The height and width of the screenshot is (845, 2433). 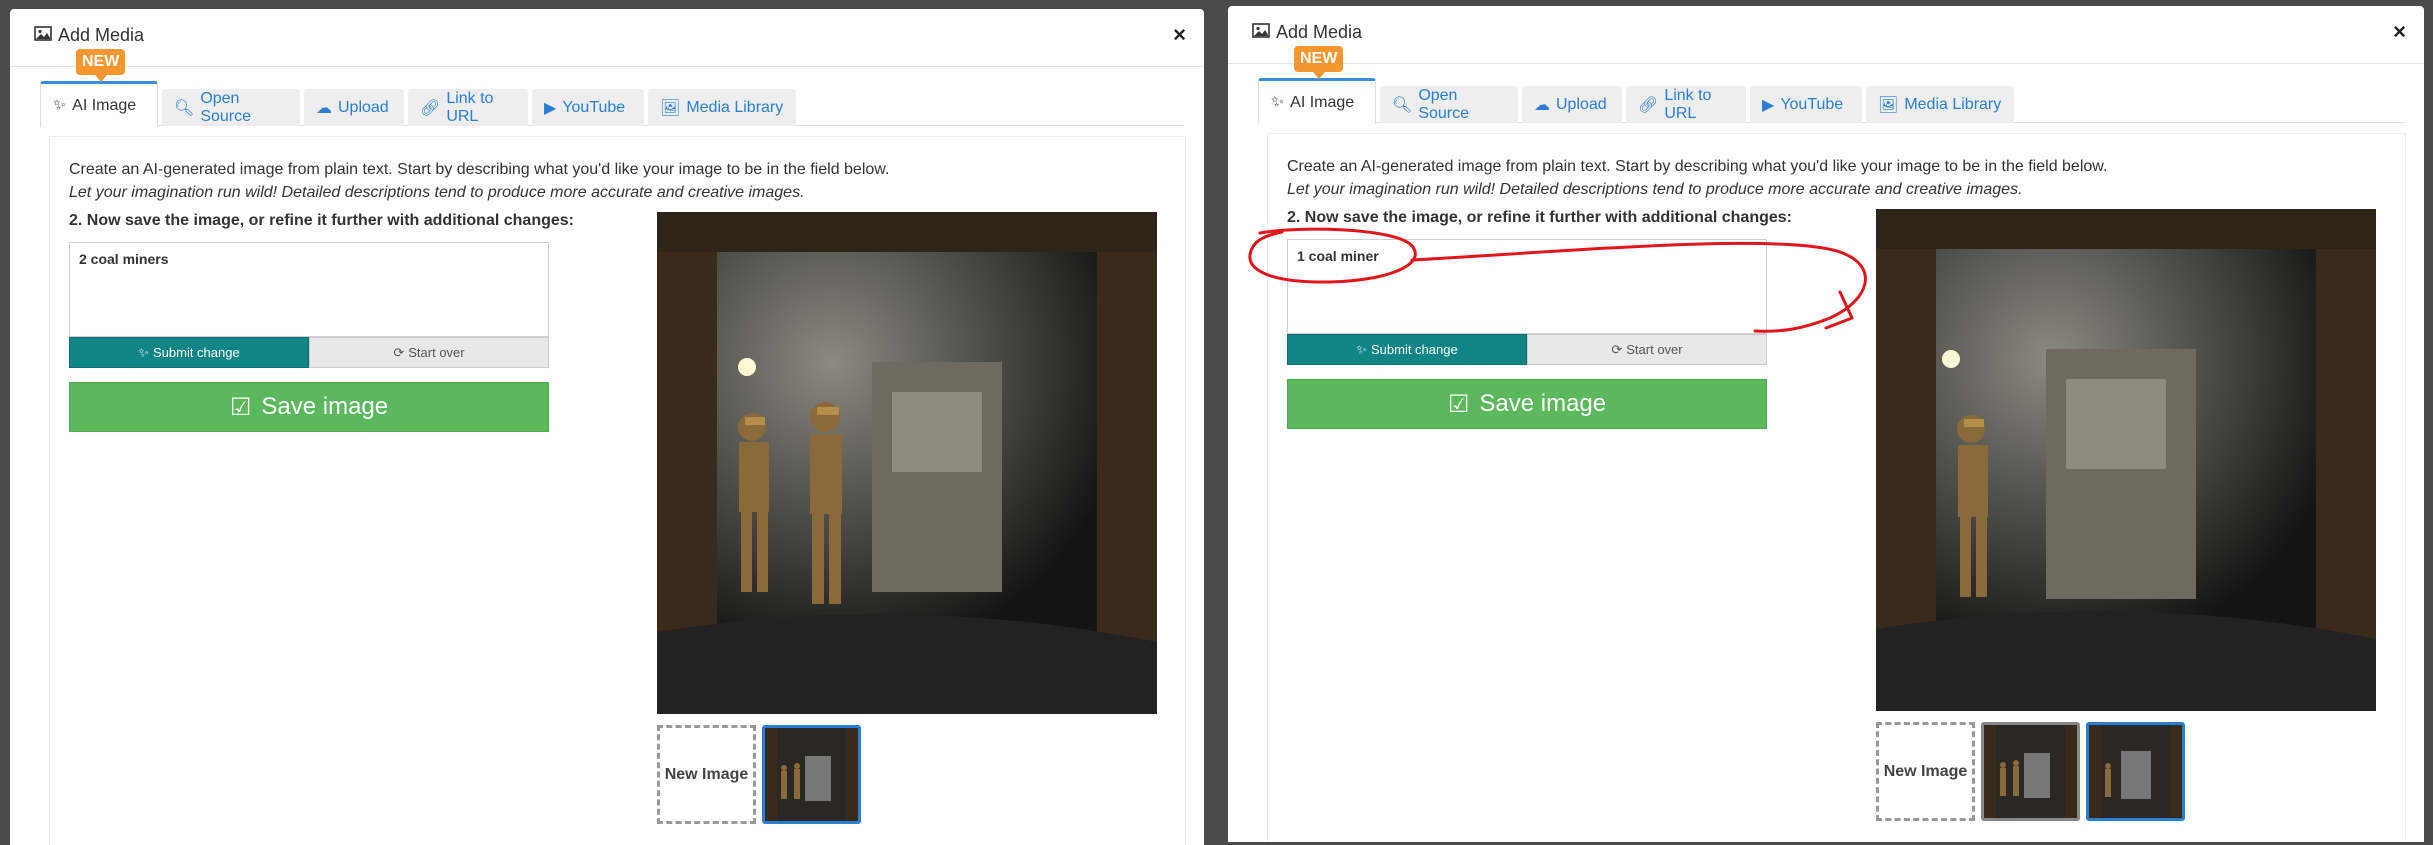 I want to click on image-thumbnail, so click(x=2030, y=771).